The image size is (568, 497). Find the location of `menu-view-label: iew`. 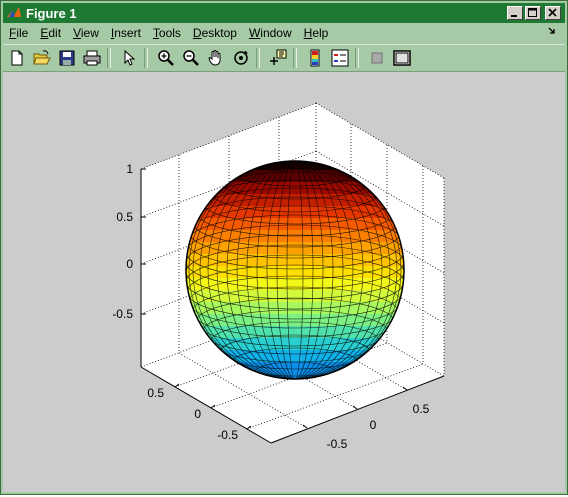

menu-view-label: iew is located at coordinates (89, 33).